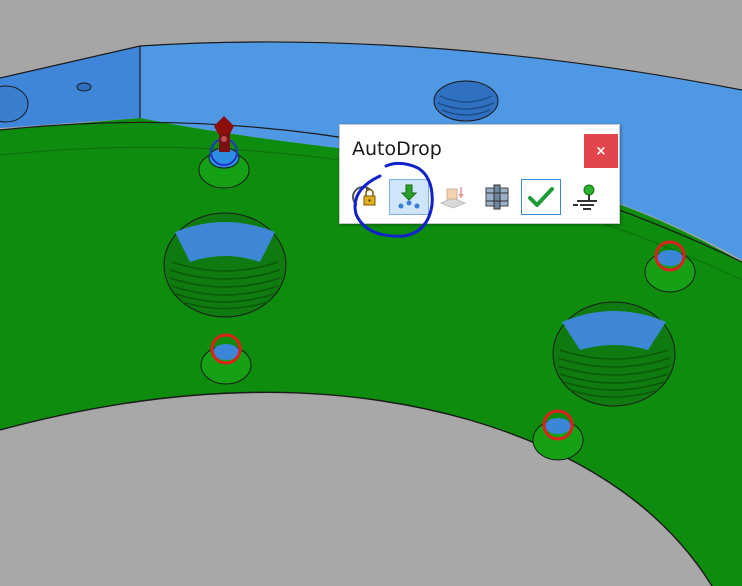 The height and width of the screenshot is (586, 742). I want to click on autodrop-dialog: AutoDrop ×, so click(479, 174).